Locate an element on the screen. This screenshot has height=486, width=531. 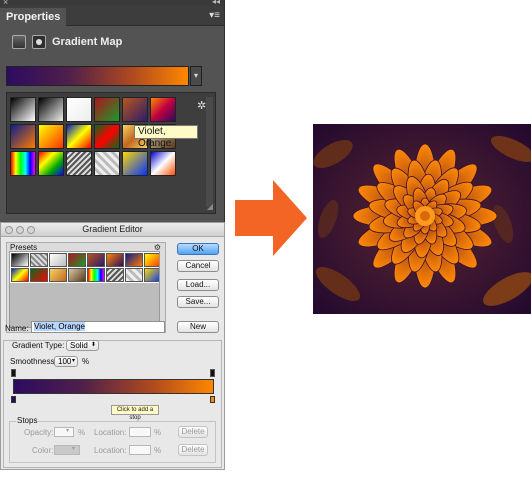
opacity-location-percent: % is located at coordinates (158, 432).